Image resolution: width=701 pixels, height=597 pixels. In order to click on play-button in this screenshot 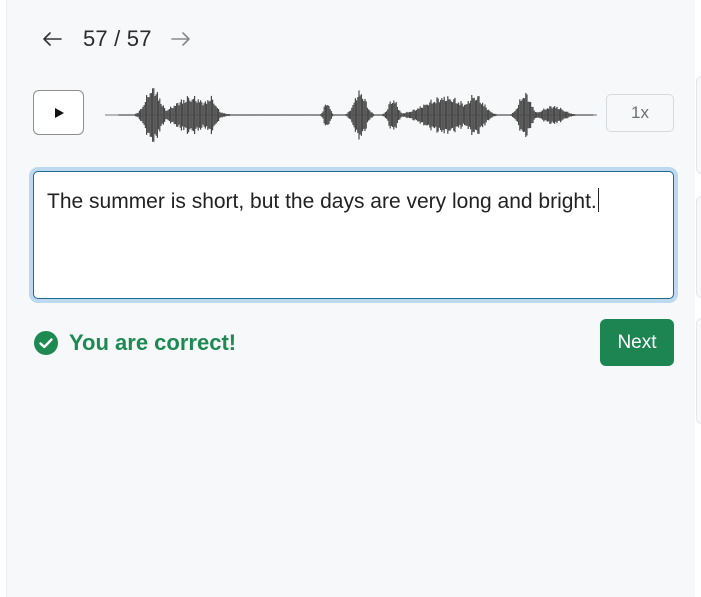, I will do `click(58, 112)`.